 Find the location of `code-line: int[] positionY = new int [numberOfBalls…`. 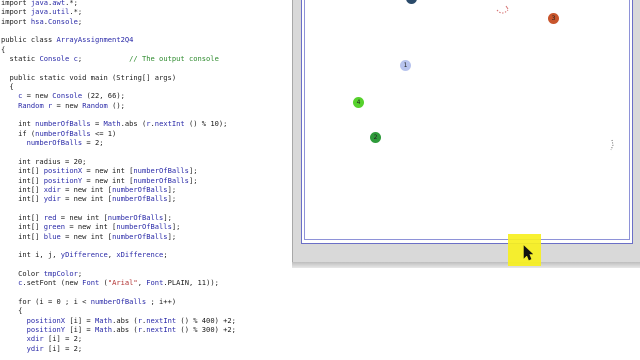

code-line: int[] positionY = new int [numberOfBalls… is located at coordinates (118, 180).